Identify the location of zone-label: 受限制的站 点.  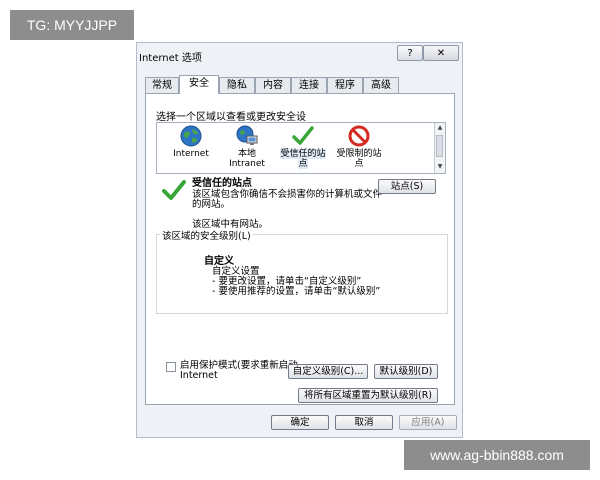
(359, 159).